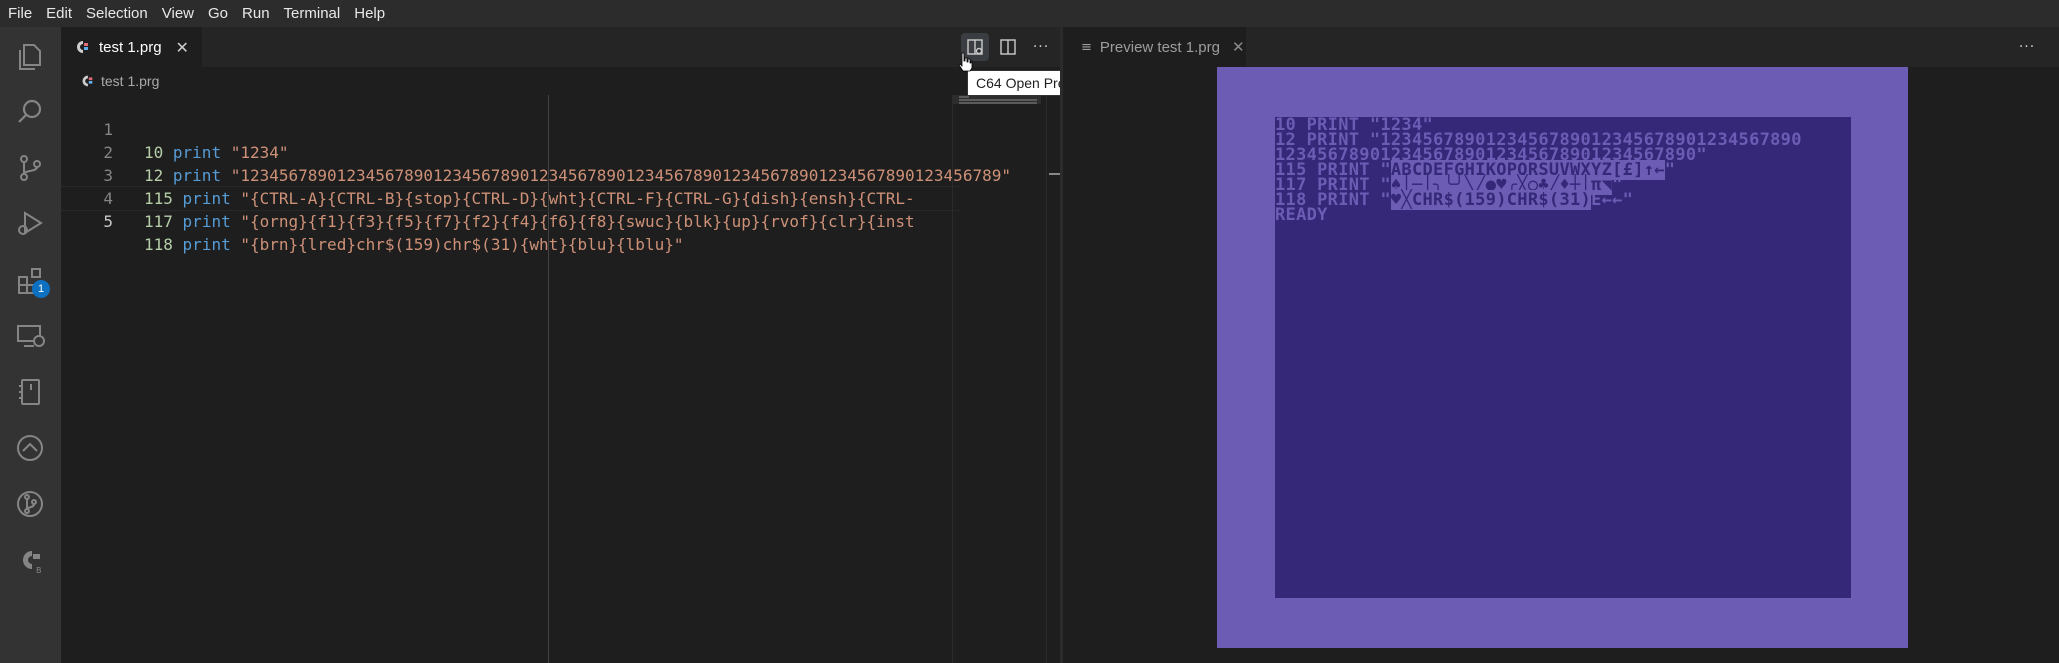 This screenshot has height=663, width=2059. What do you see at coordinates (19, 13) in the screenshot?
I see `menu-file: File` at bounding box center [19, 13].